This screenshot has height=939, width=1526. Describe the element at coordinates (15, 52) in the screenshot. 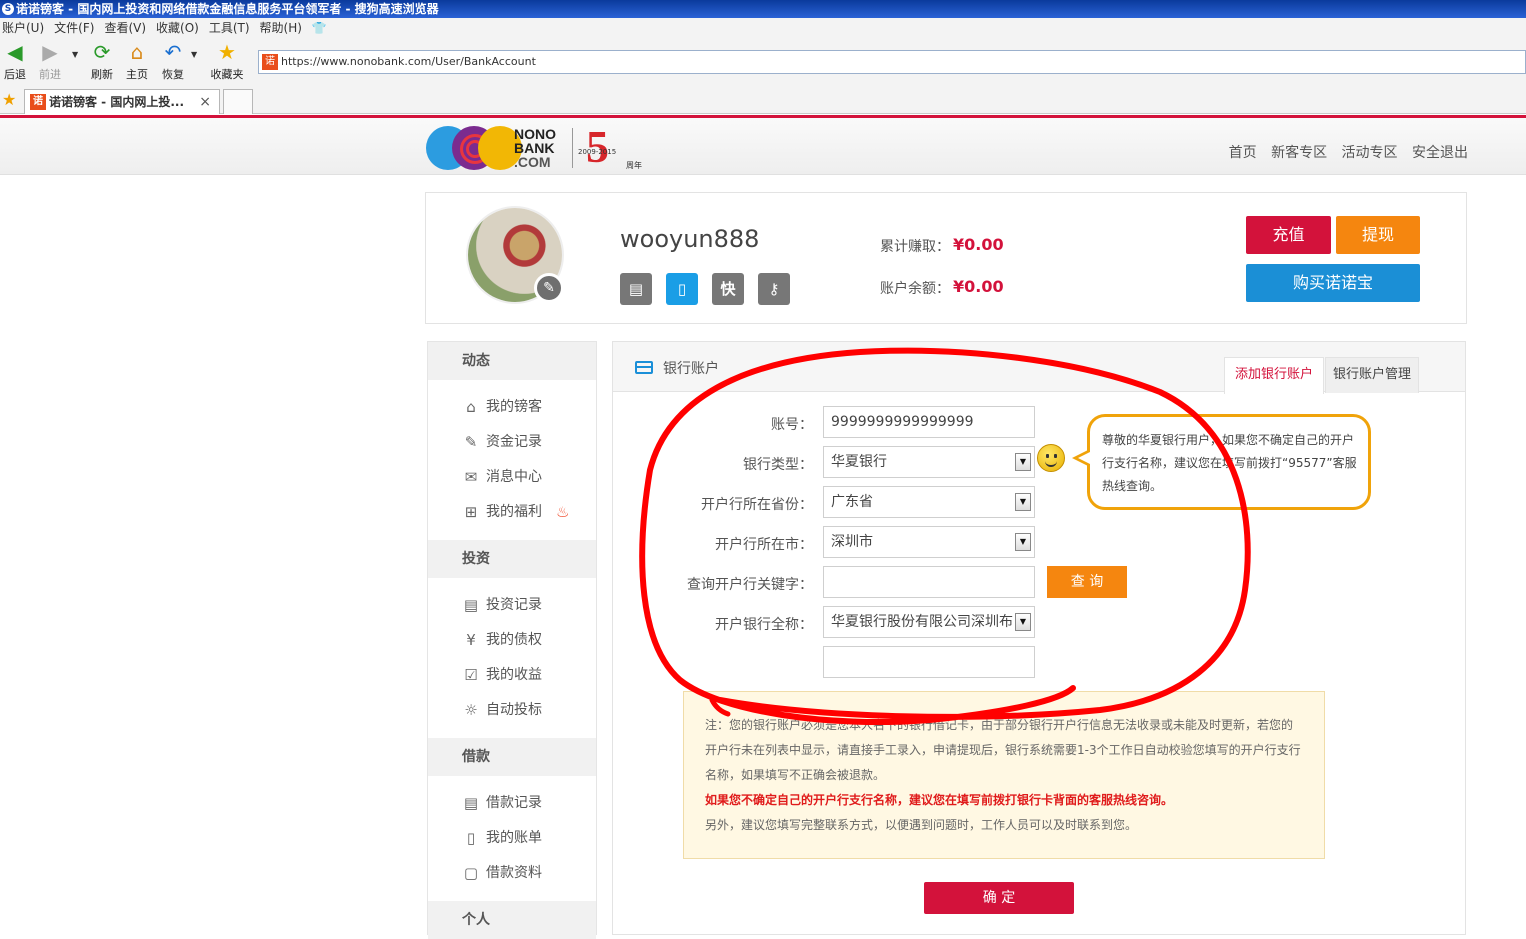

I see `back-arrow-icon: ◀` at that location.